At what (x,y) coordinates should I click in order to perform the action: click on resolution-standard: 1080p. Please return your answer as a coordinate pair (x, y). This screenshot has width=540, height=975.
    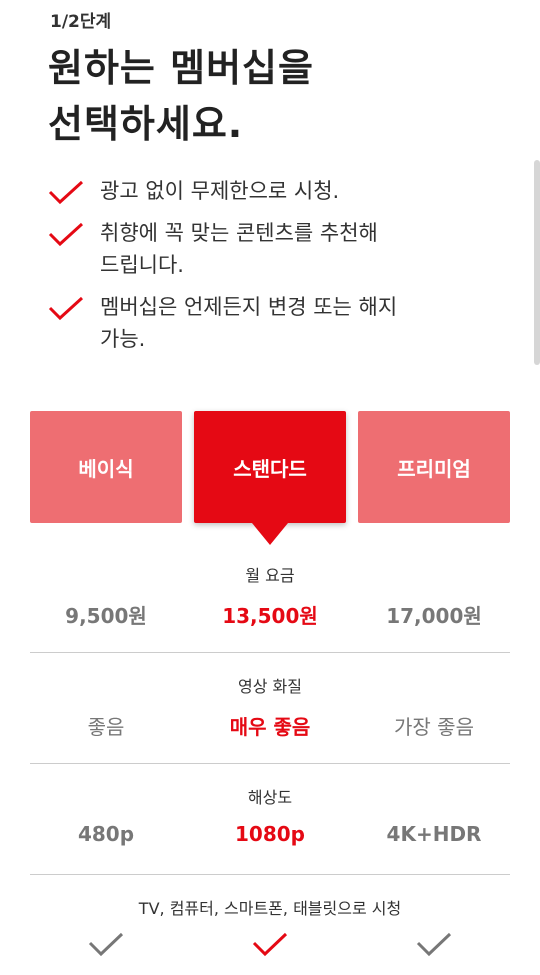
    Looking at the image, I should click on (270, 834).